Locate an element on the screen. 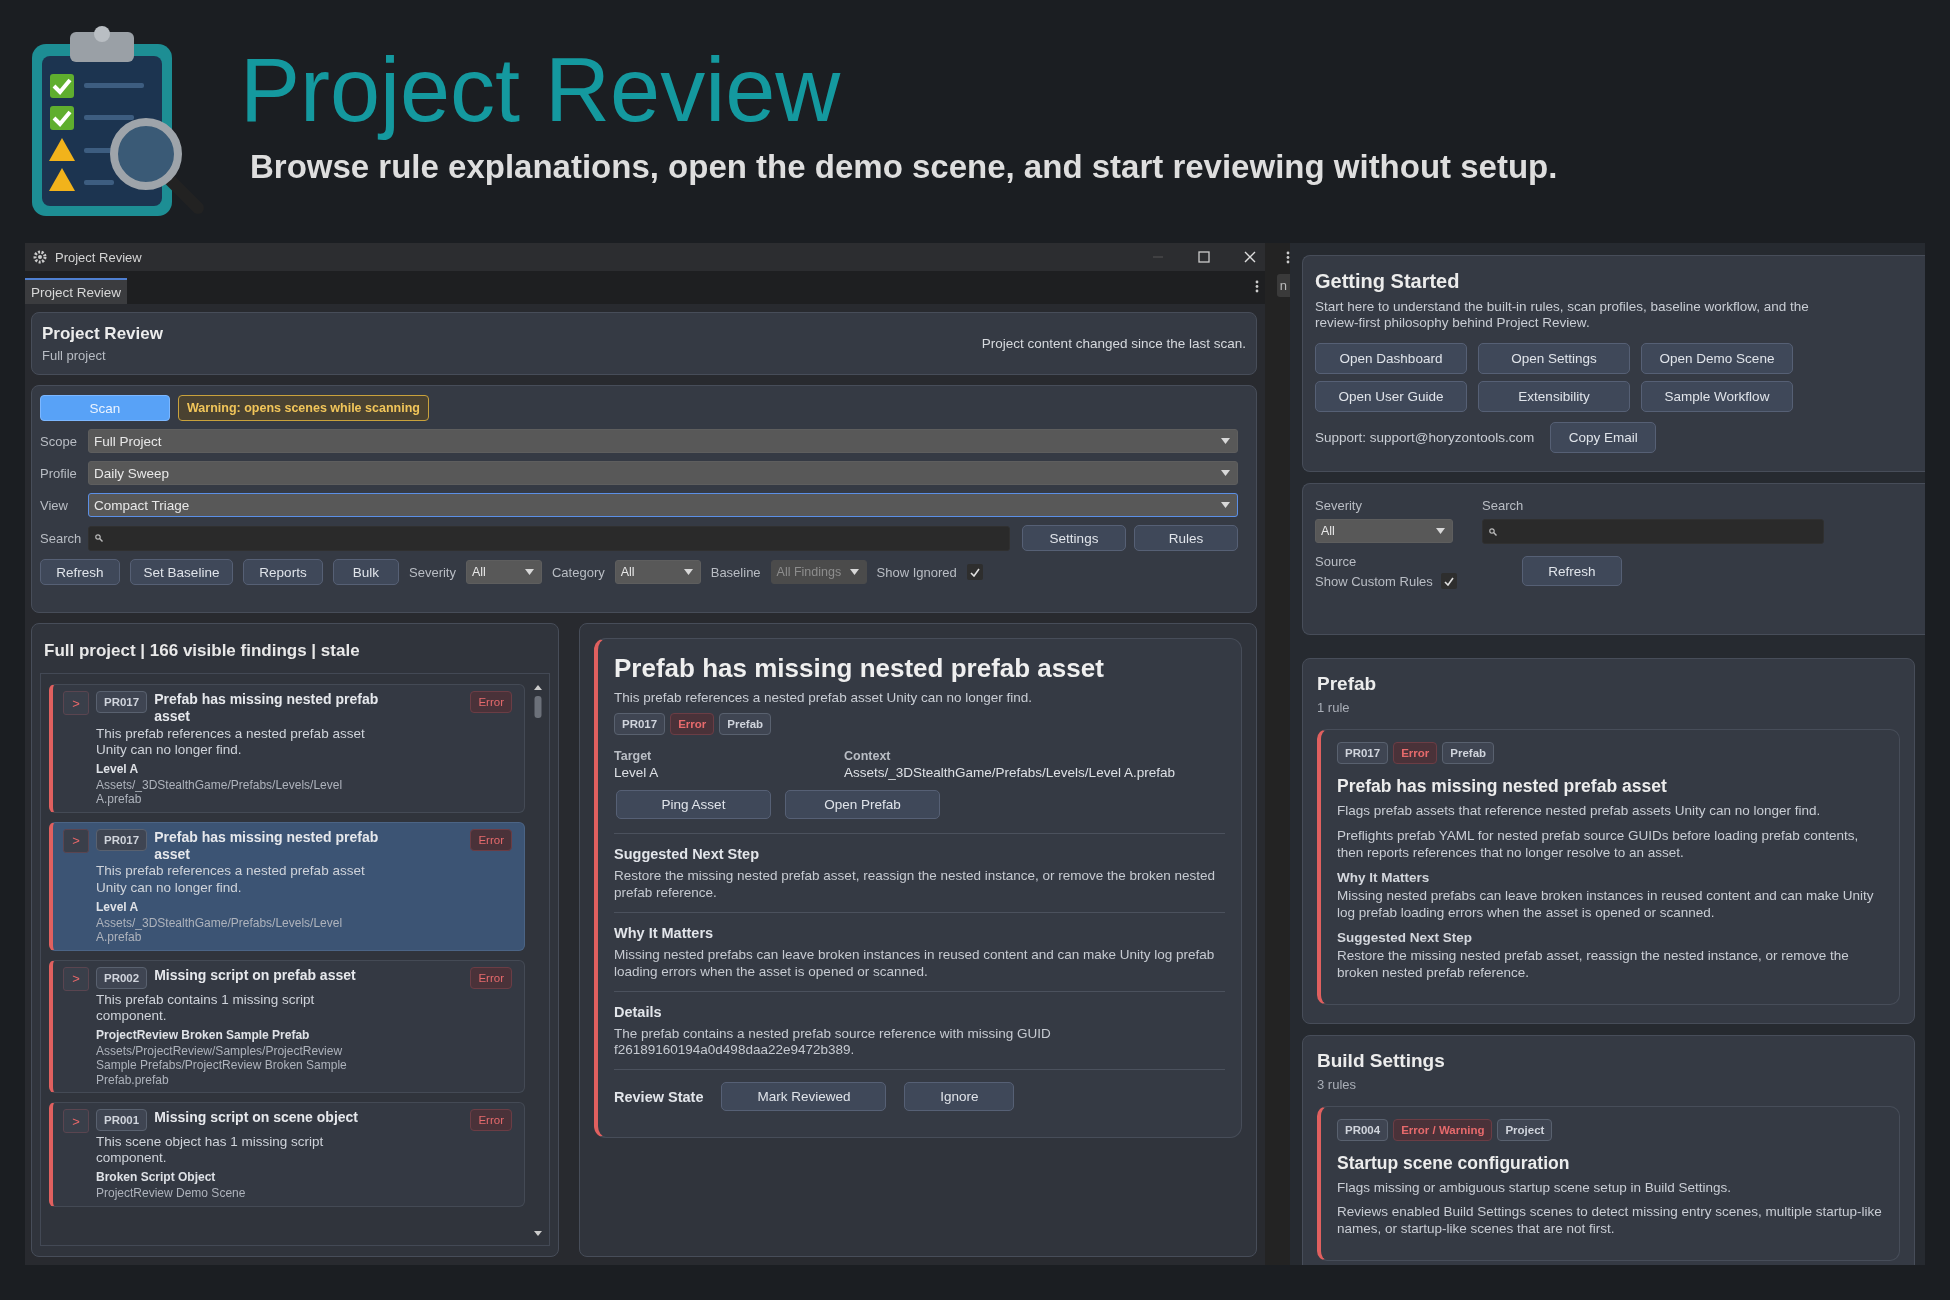 The width and height of the screenshot is (1950, 1300). finding-item: > PR001 Missing script on scene object Error This scene object has 1 missing script component. Broken Script Object ProjectReview Demo Scene is located at coordinates (287, 1154).